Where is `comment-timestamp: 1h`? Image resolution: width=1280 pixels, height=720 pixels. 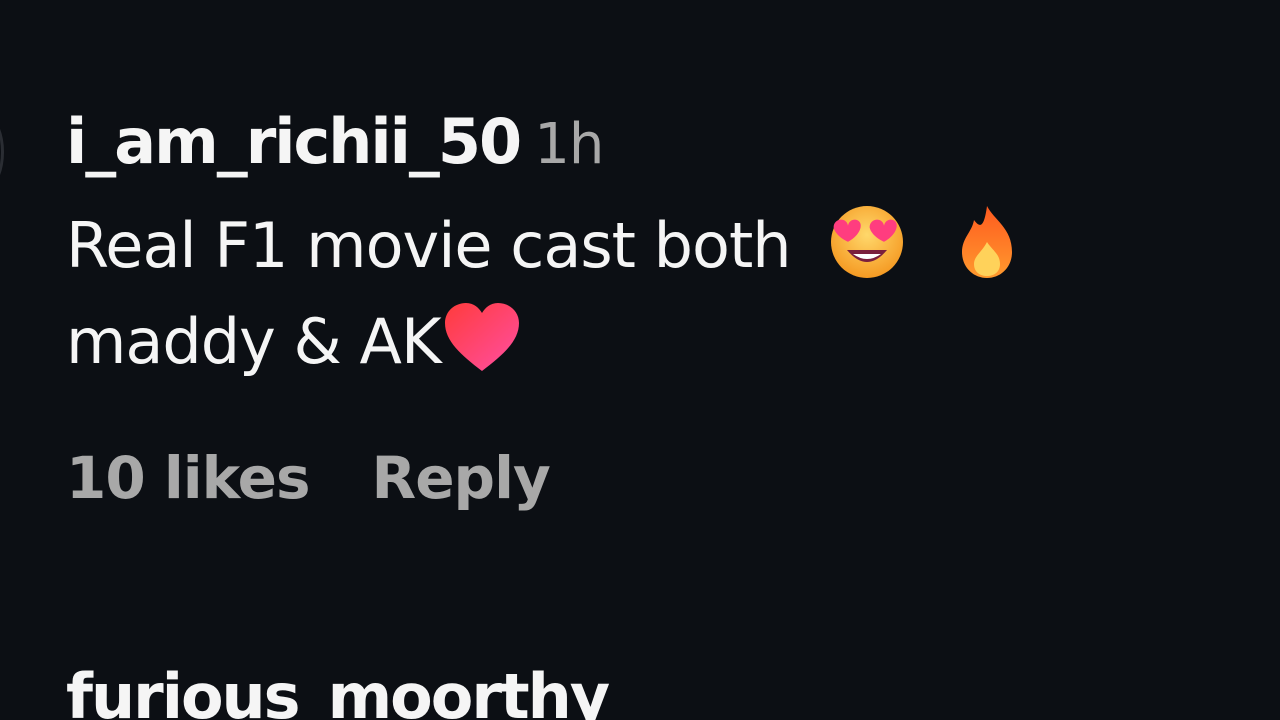 comment-timestamp: 1h is located at coordinates (569, 144).